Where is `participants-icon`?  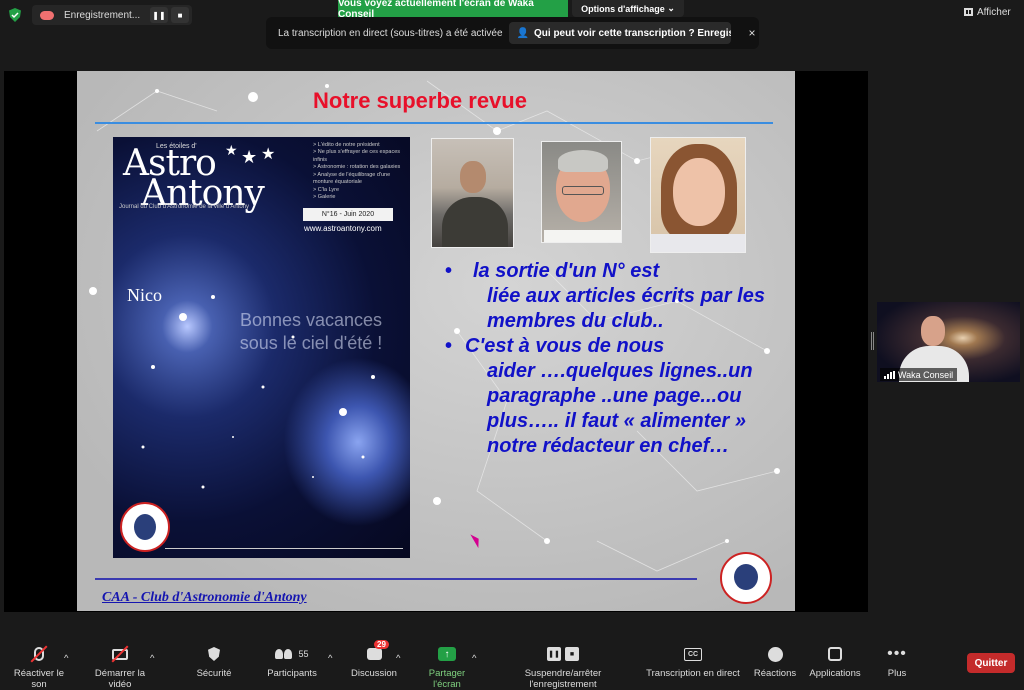 participants-icon is located at coordinates (284, 654).